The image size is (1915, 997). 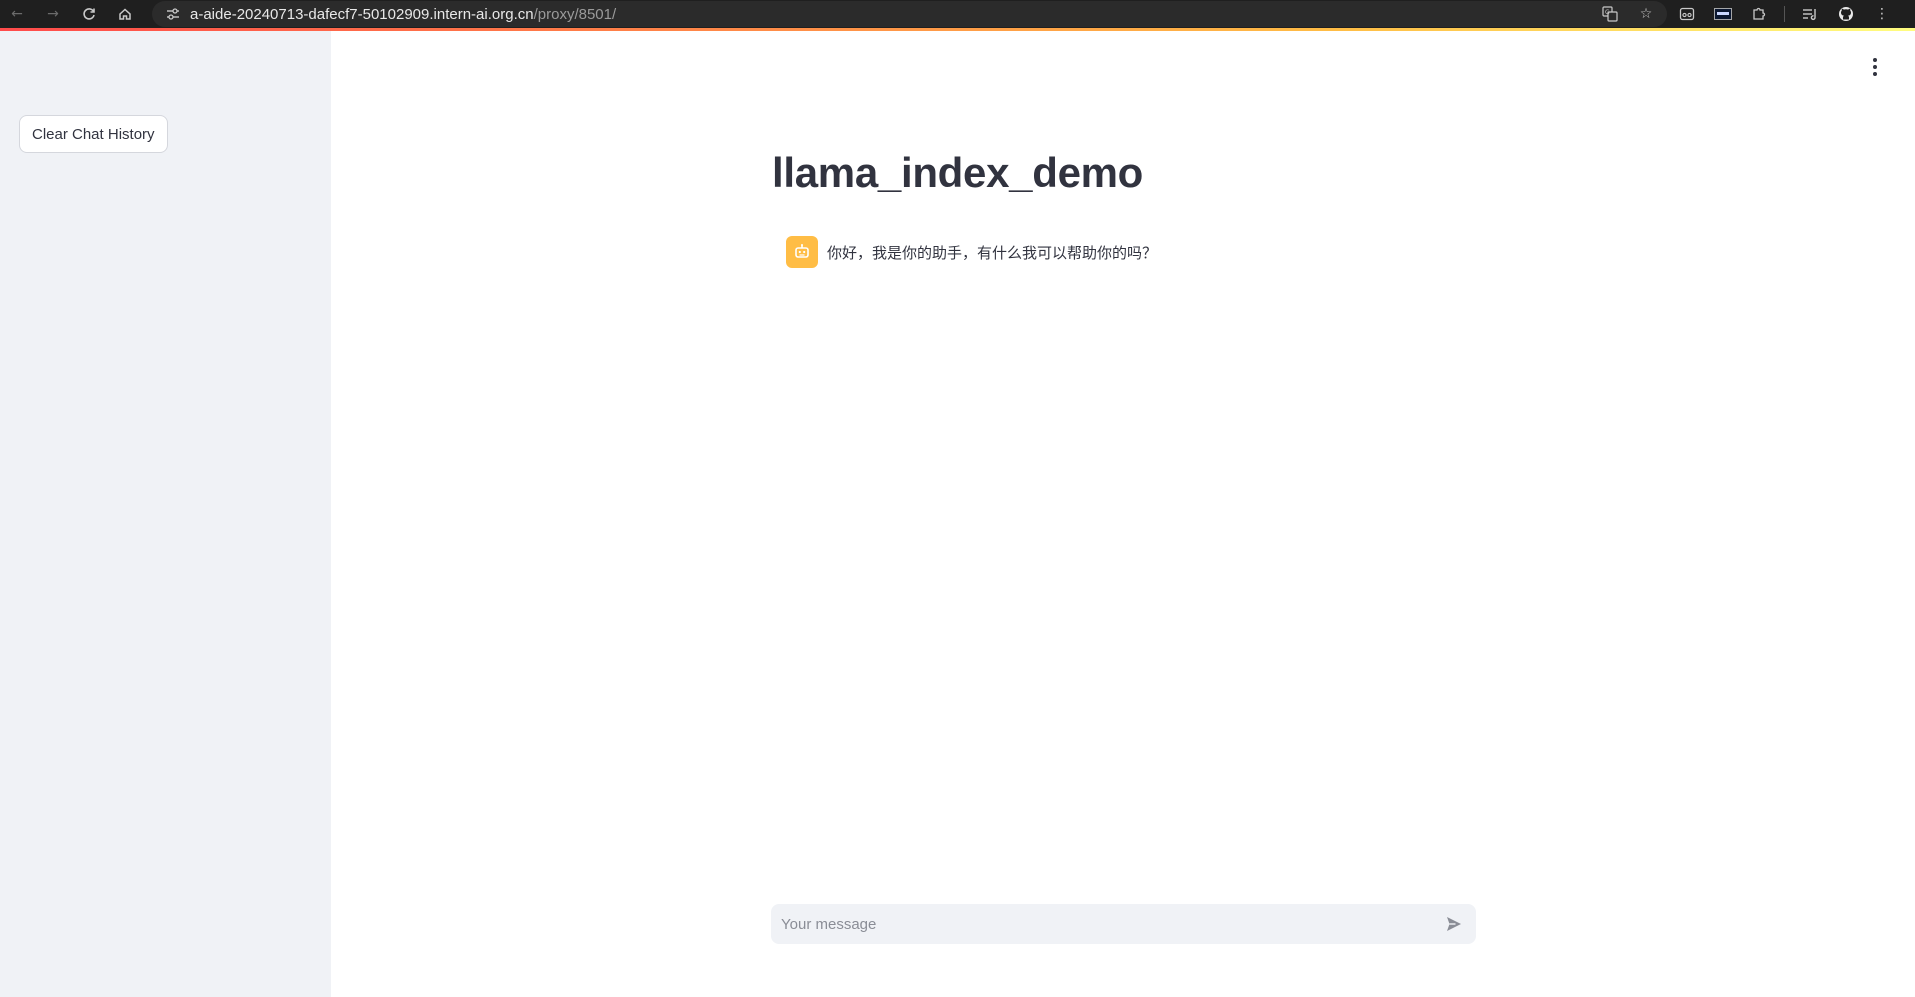 I want to click on main-menu-icon, so click(x=1875, y=67).